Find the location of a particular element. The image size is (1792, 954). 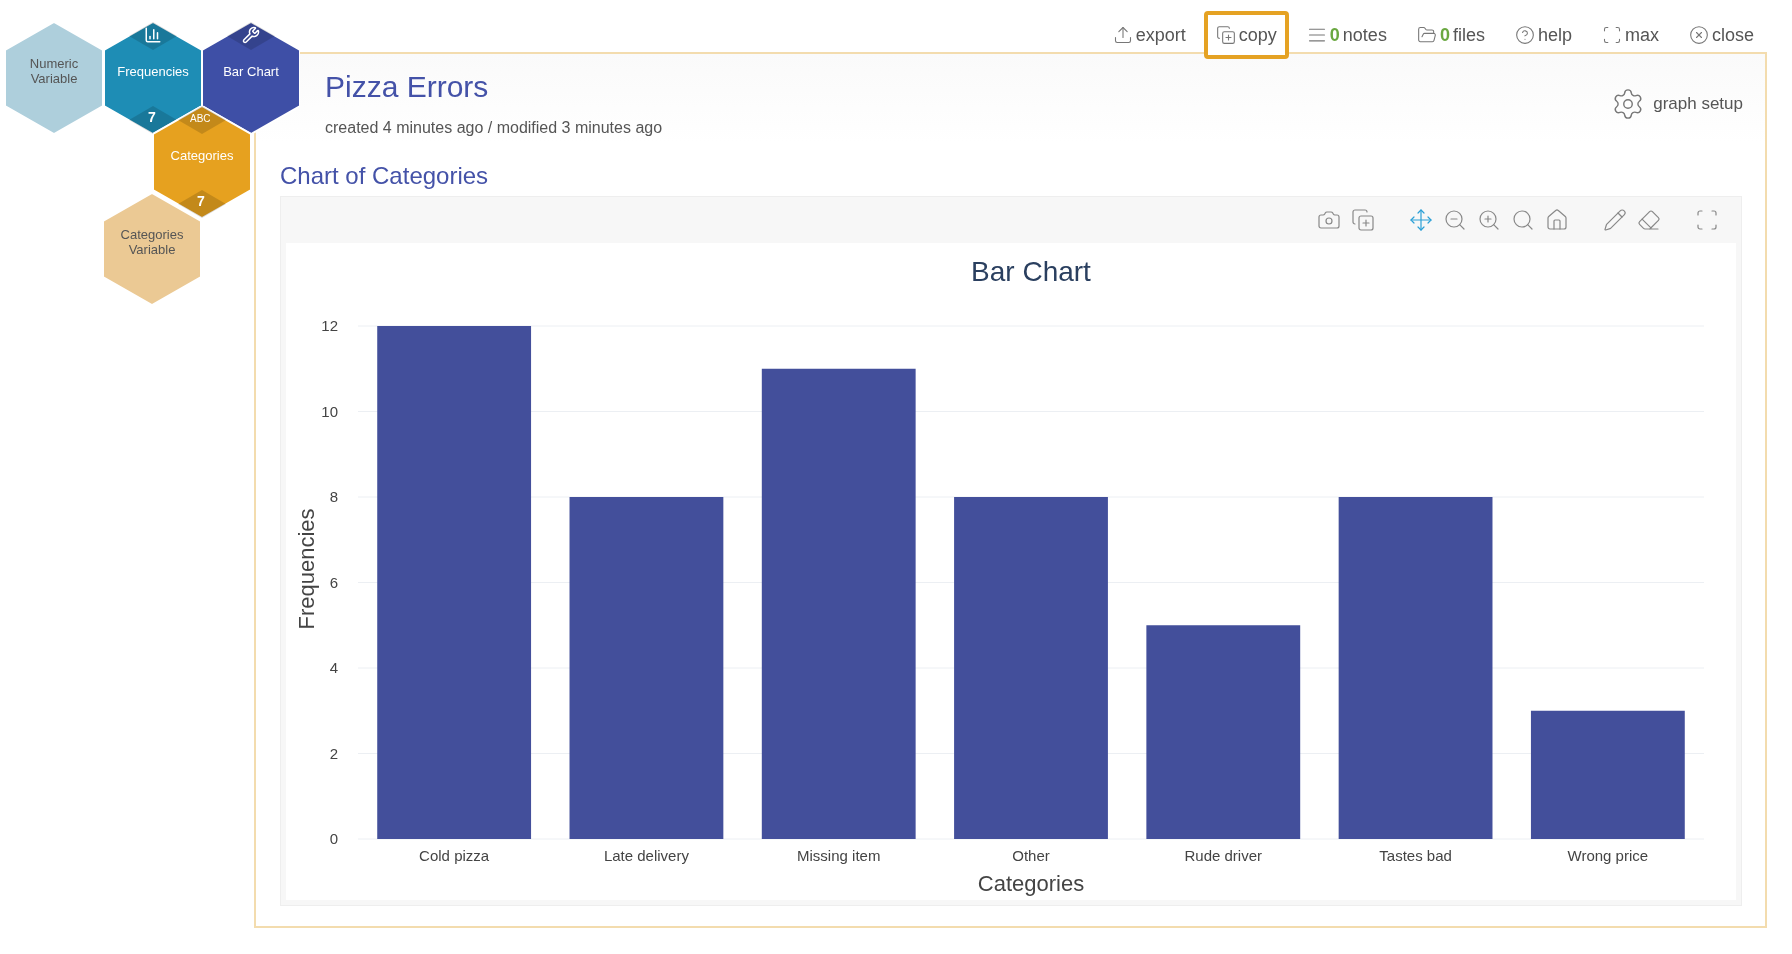

zoom-out-icon is located at coordinates (1455, 220).